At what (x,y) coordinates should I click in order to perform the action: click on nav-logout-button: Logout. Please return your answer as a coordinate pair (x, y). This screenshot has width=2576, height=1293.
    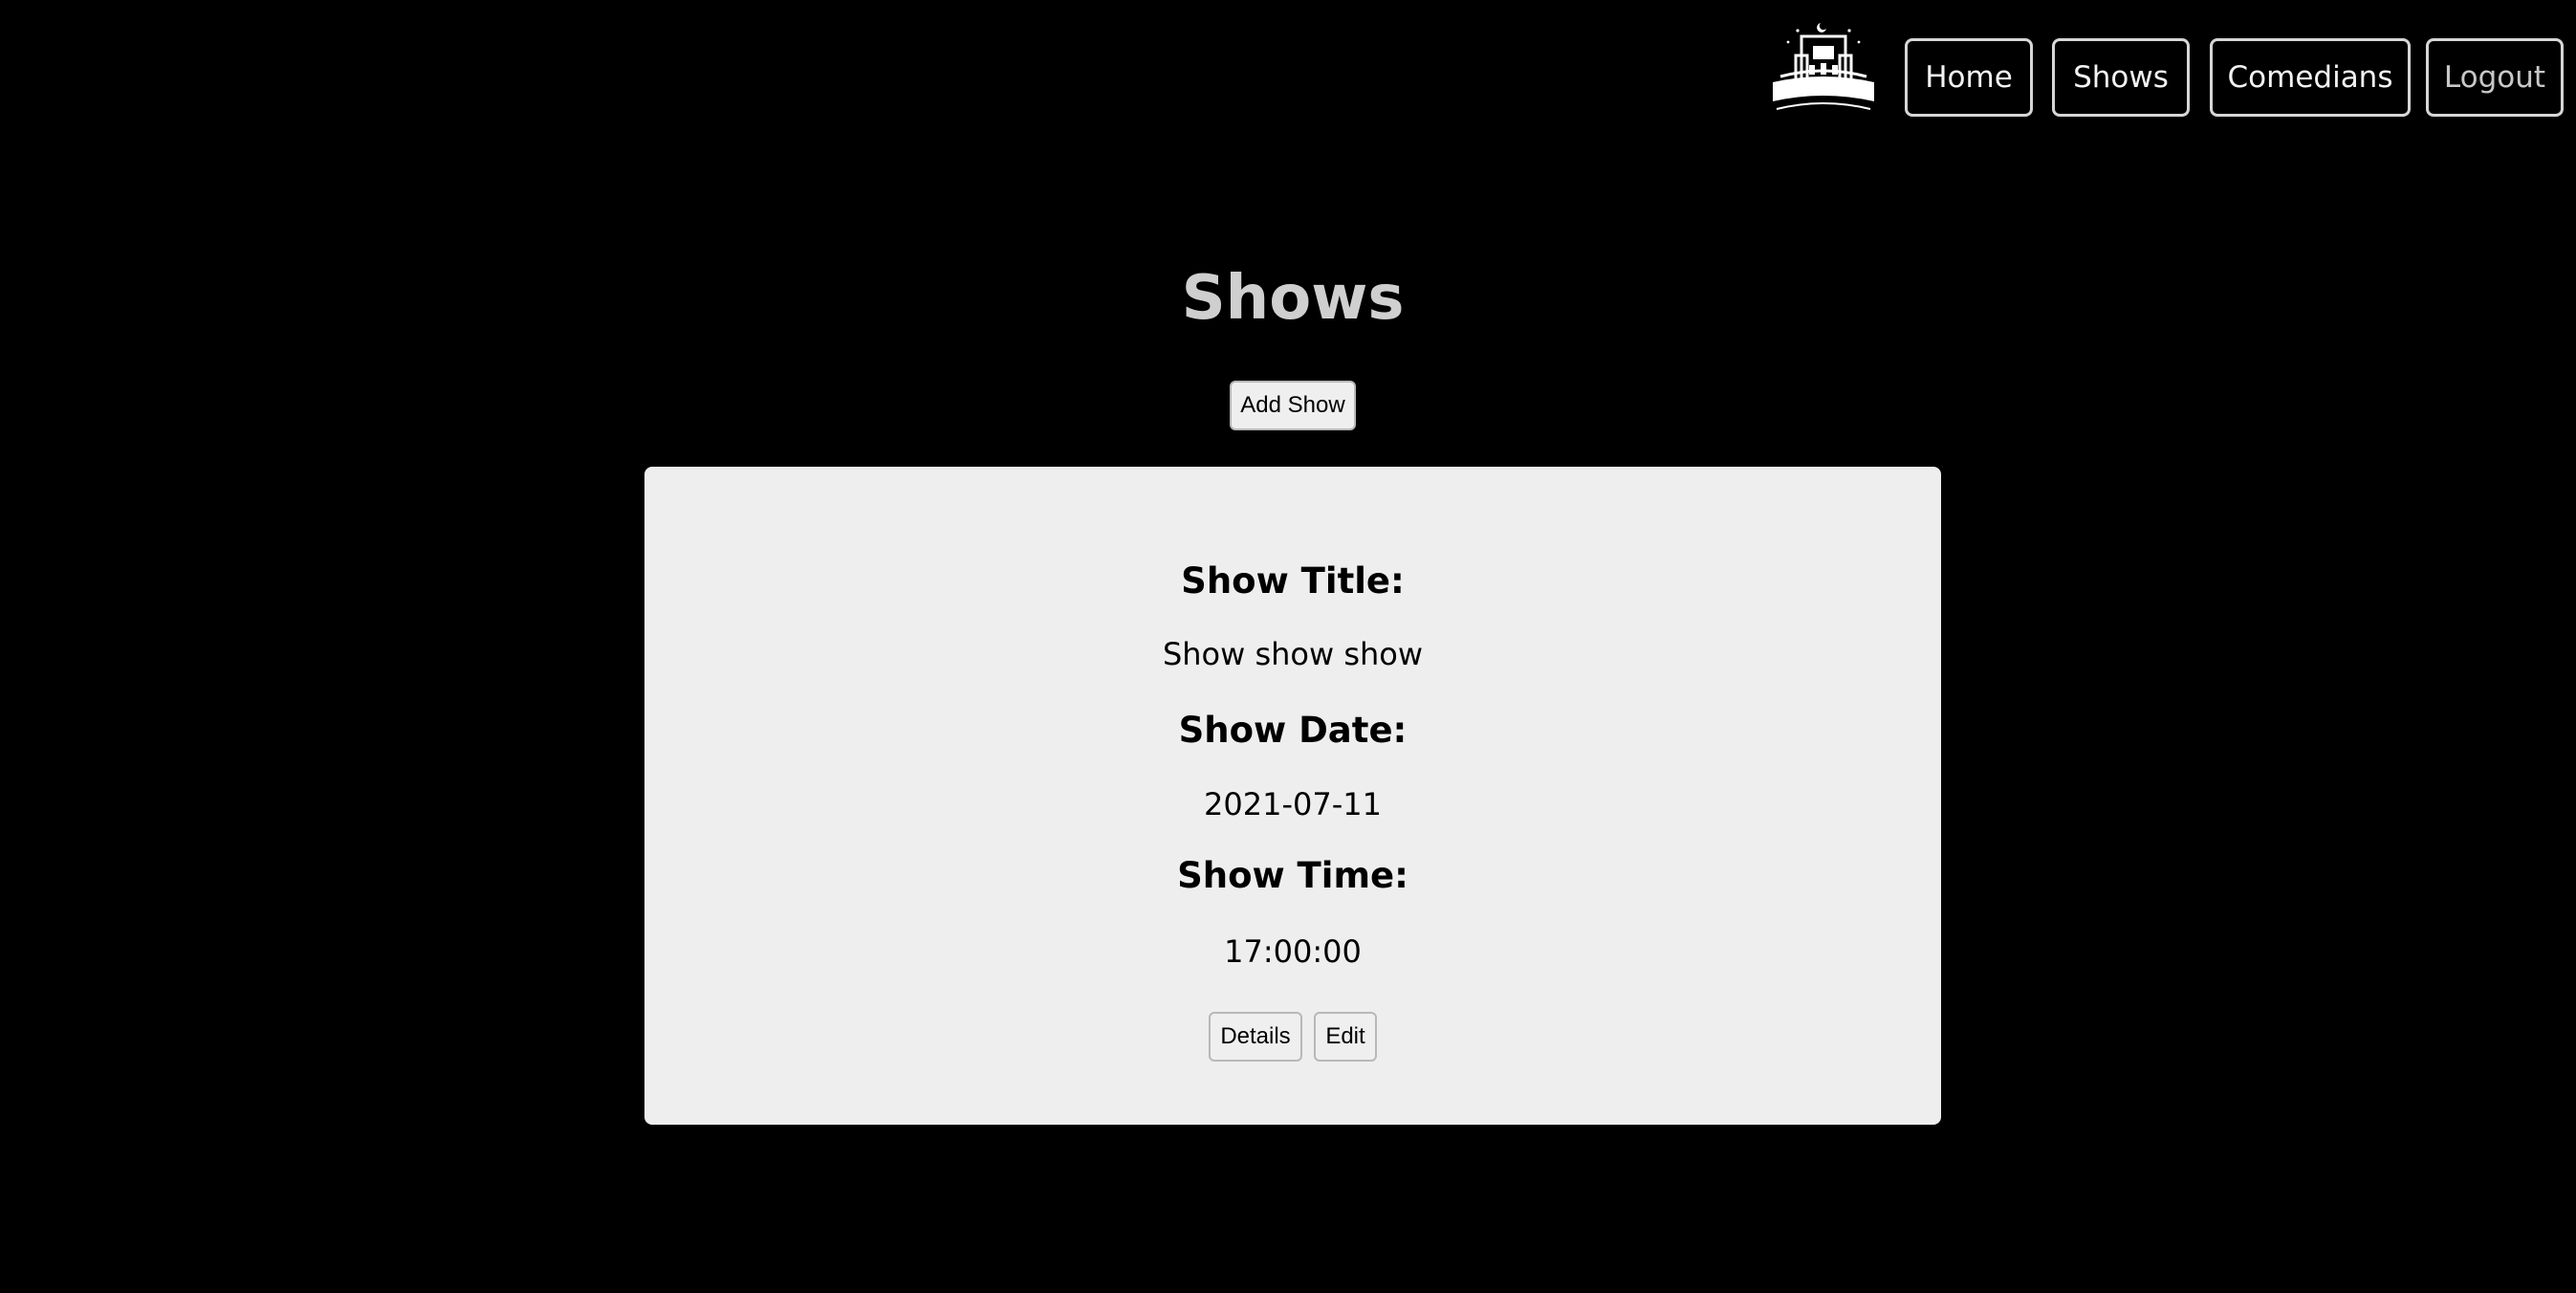
    Looking at the image, I should click on (2495, 77).